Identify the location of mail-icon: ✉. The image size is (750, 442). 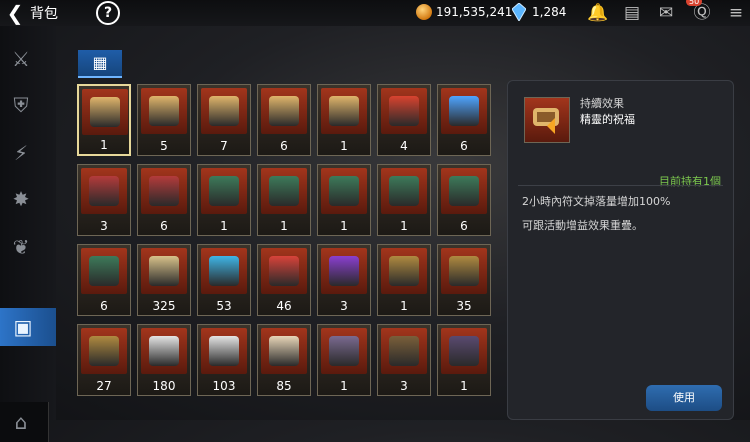
(666, 13).